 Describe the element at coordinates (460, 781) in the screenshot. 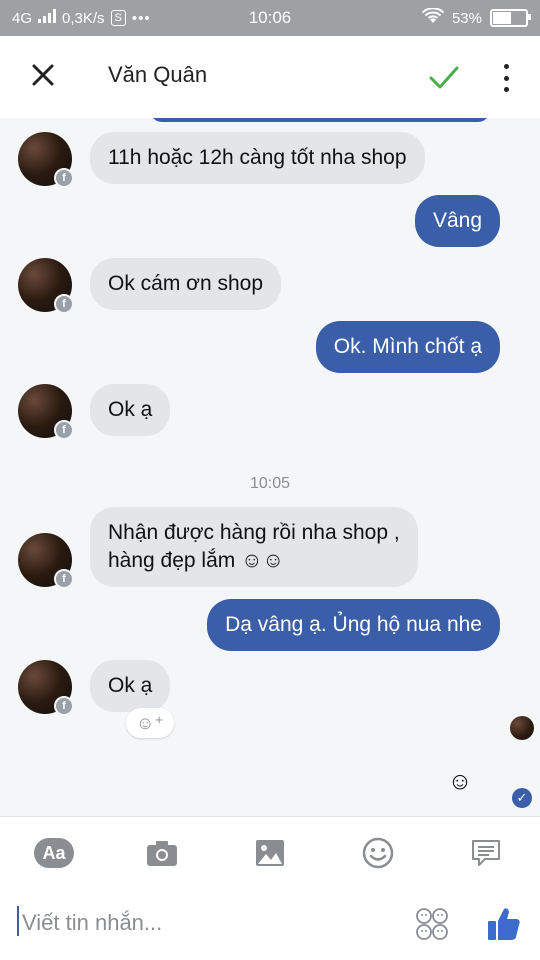

I see `smile-emoji-icon: ☺` at that location.